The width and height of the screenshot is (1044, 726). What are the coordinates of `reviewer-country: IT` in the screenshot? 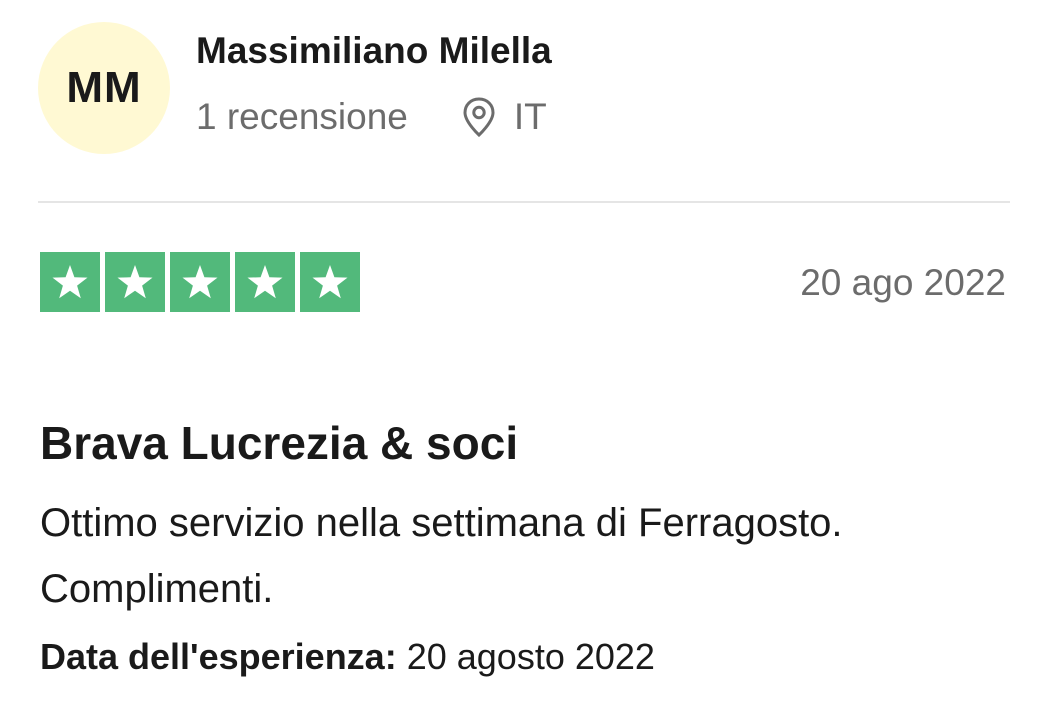 It's located at (530, 116).